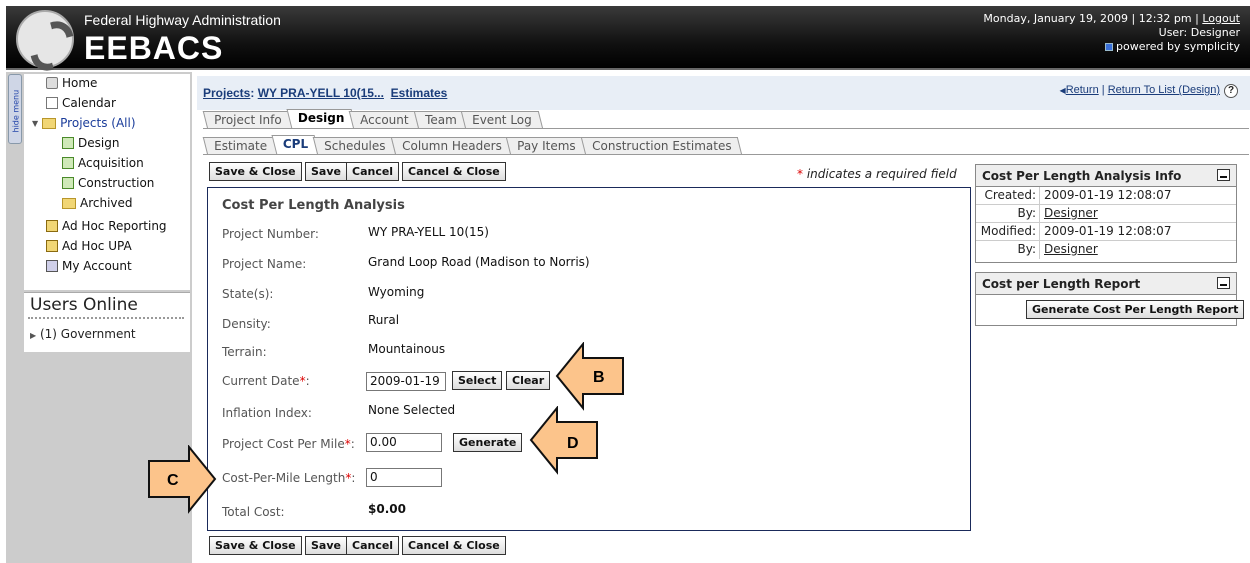  What do you see at coordinates (1091, 18) in the screenshot?
I see `datetime: Monday, January 19, 2009 | 12:32 pm |` at bounding box center [1091, 18].